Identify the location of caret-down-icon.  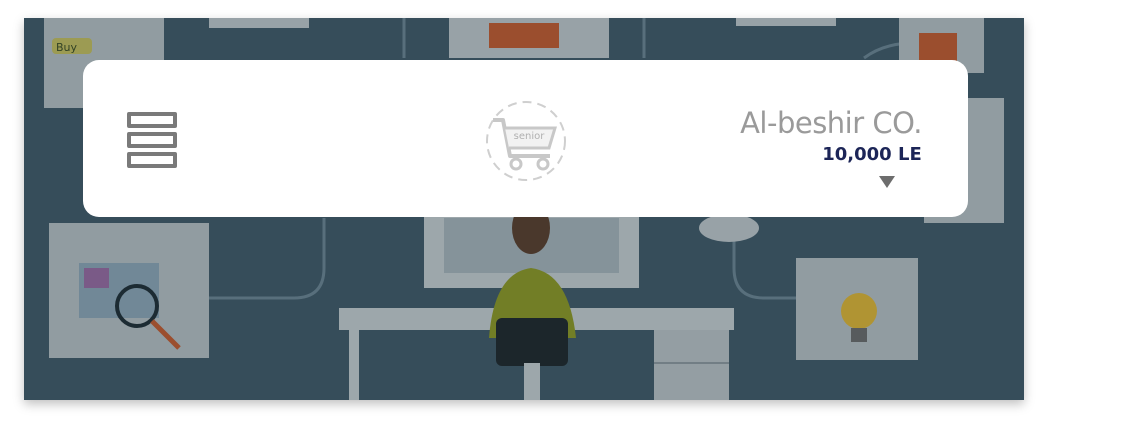
(887, 182).